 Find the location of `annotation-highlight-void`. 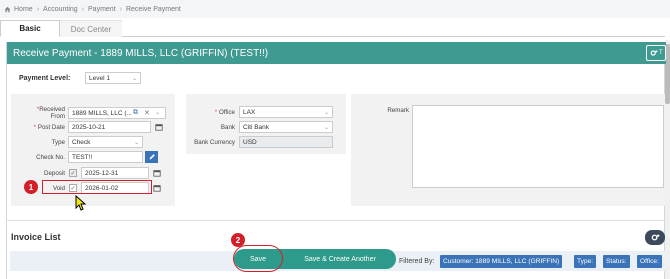

annotation-highlight-void is located at coordinates (97, 187).